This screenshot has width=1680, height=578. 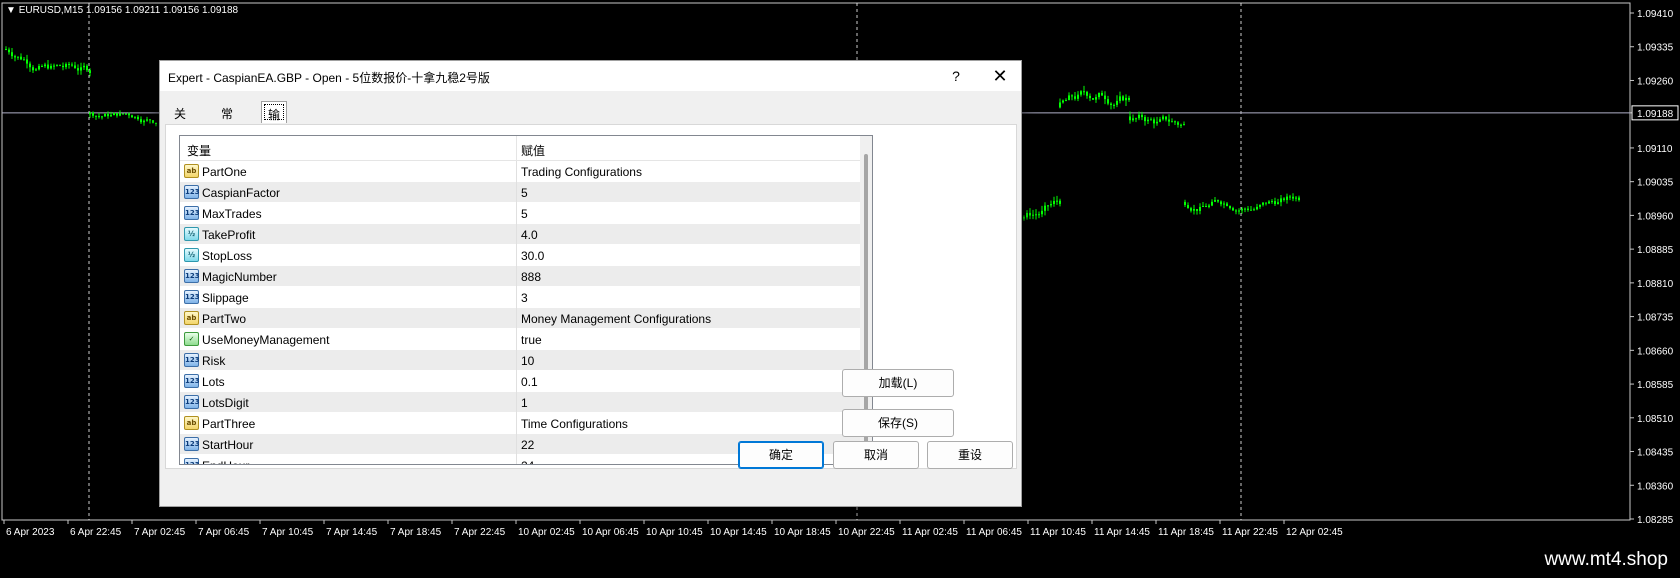 I want to click on tab-common: 常用, so click(x=227, y=119).